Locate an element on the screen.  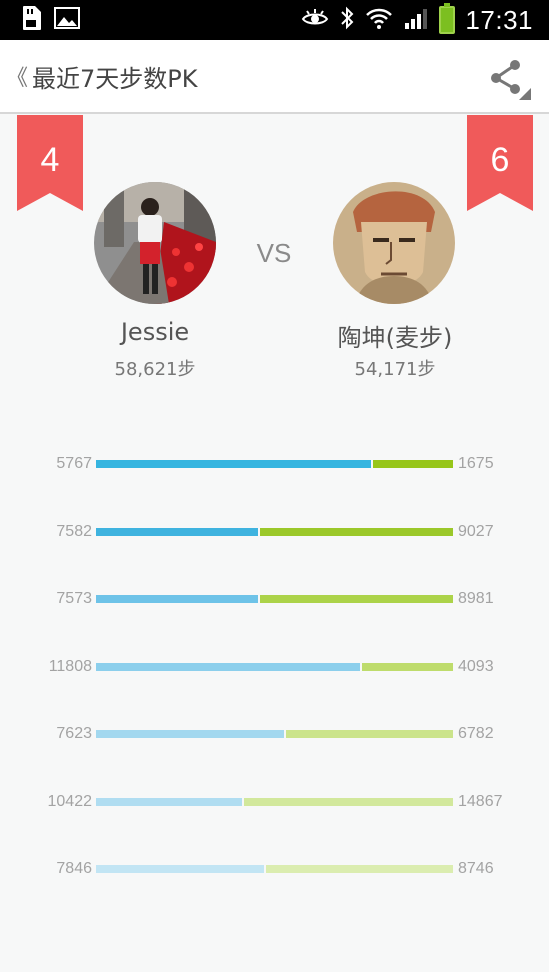
player-steps-left: 58,621步 is located at coordinates (155, 369).